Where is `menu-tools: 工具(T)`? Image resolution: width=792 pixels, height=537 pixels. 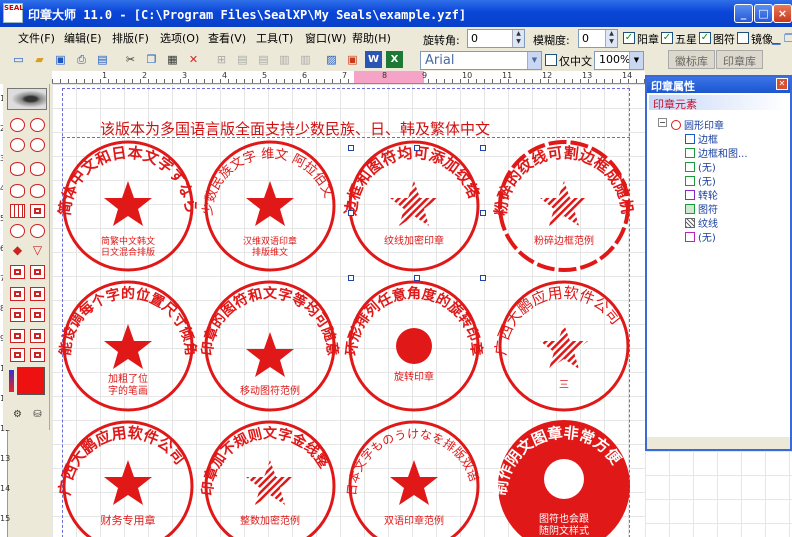 menu-tools: 工具(T) is located at coordinates (274, 38).